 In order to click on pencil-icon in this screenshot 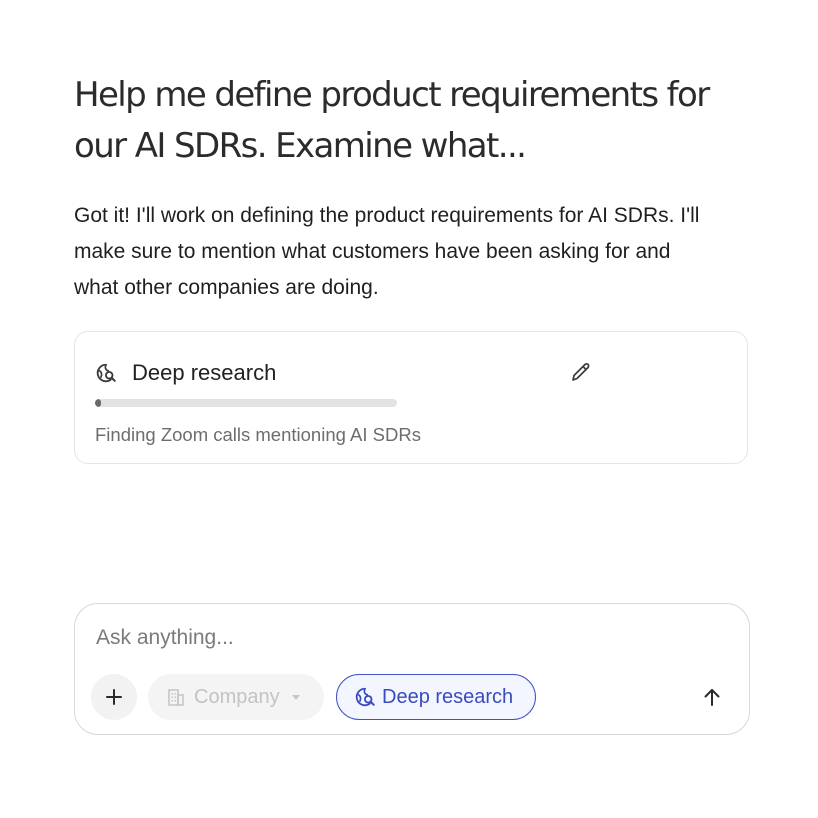, I will do `click(581, 372)`.